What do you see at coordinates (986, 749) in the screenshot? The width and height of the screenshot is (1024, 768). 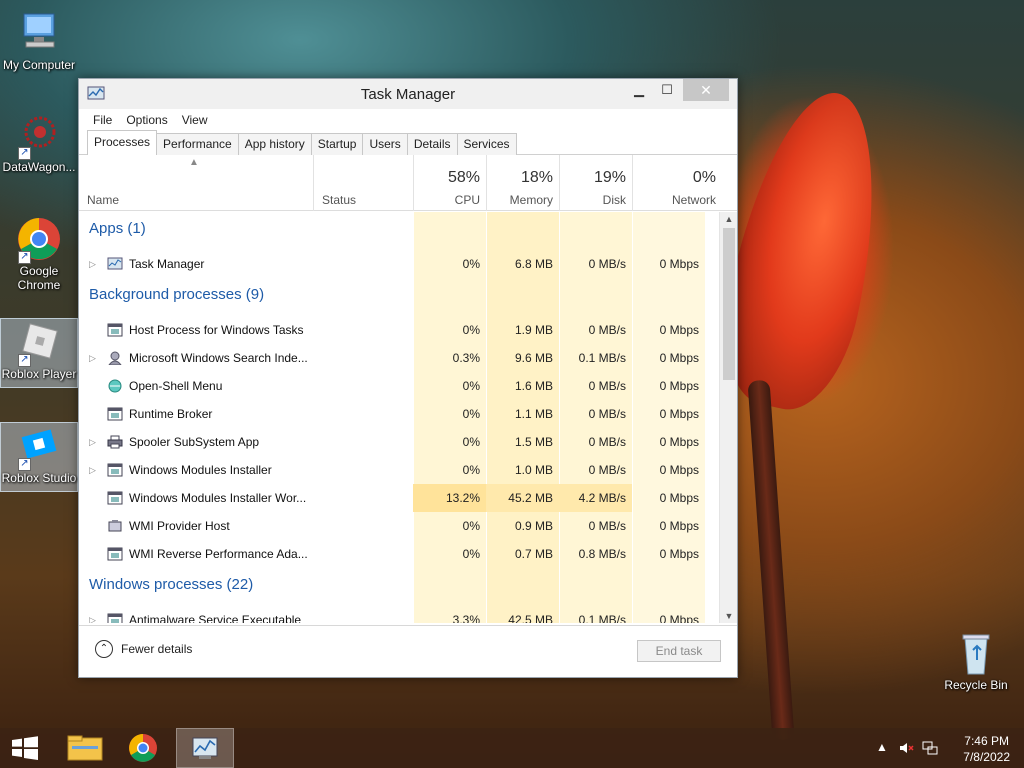 I see `system-clock: 7:46 PM 7/8/2022` at bounding box center [986, 749].